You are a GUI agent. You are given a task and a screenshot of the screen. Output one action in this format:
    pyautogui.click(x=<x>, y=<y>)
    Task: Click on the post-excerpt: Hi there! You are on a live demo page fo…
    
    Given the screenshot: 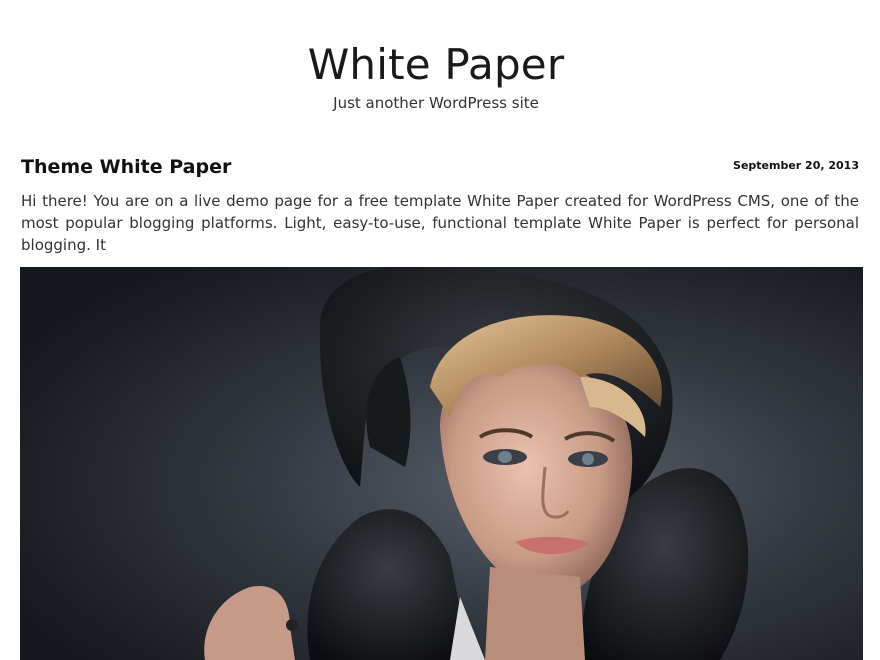 What is the action you would take?
    pyautogui.click(x=440, y=223)
    